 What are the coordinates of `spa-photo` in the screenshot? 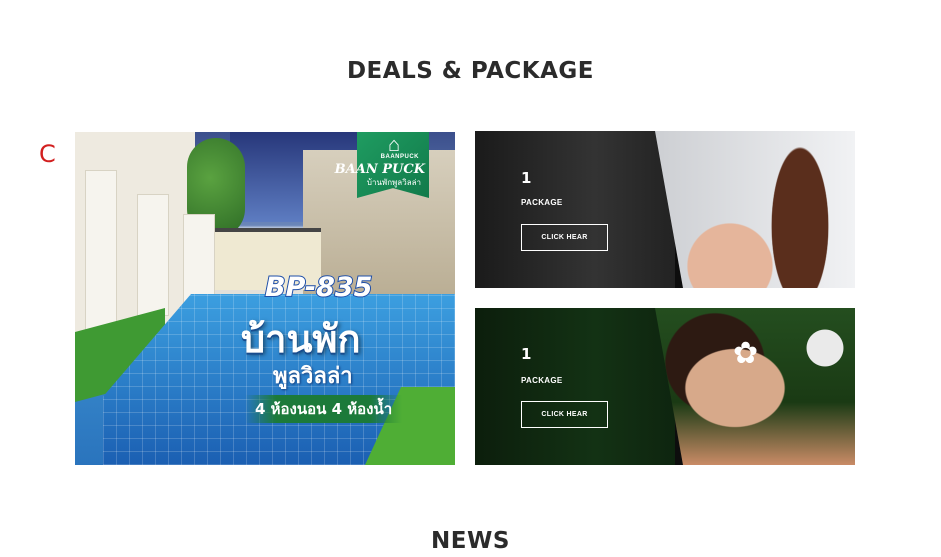 It's located at (755, 386).